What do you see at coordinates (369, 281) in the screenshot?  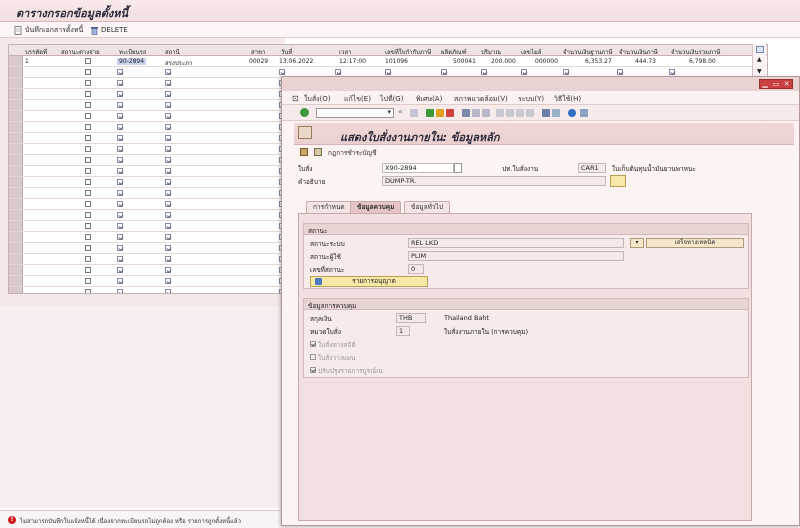 I see `permit-list-button: รายการอนุญาต` at bounding box center [369, 281].